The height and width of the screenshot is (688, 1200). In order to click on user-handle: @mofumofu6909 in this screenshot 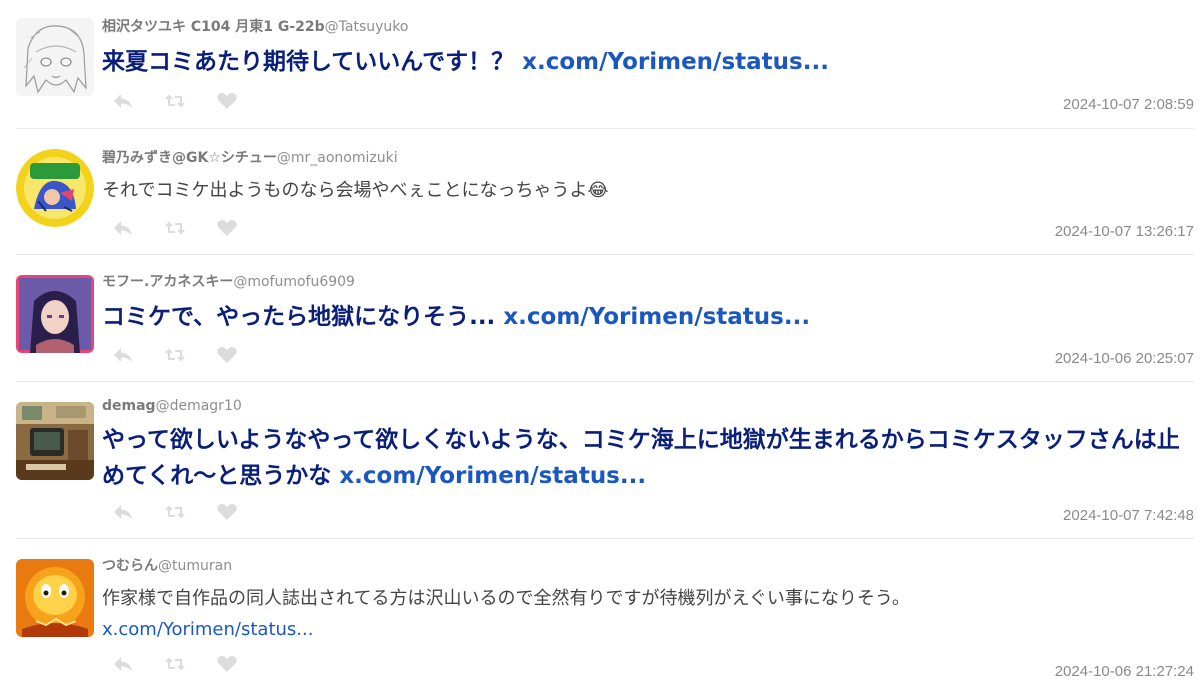, I will do `click(294, 282)`.